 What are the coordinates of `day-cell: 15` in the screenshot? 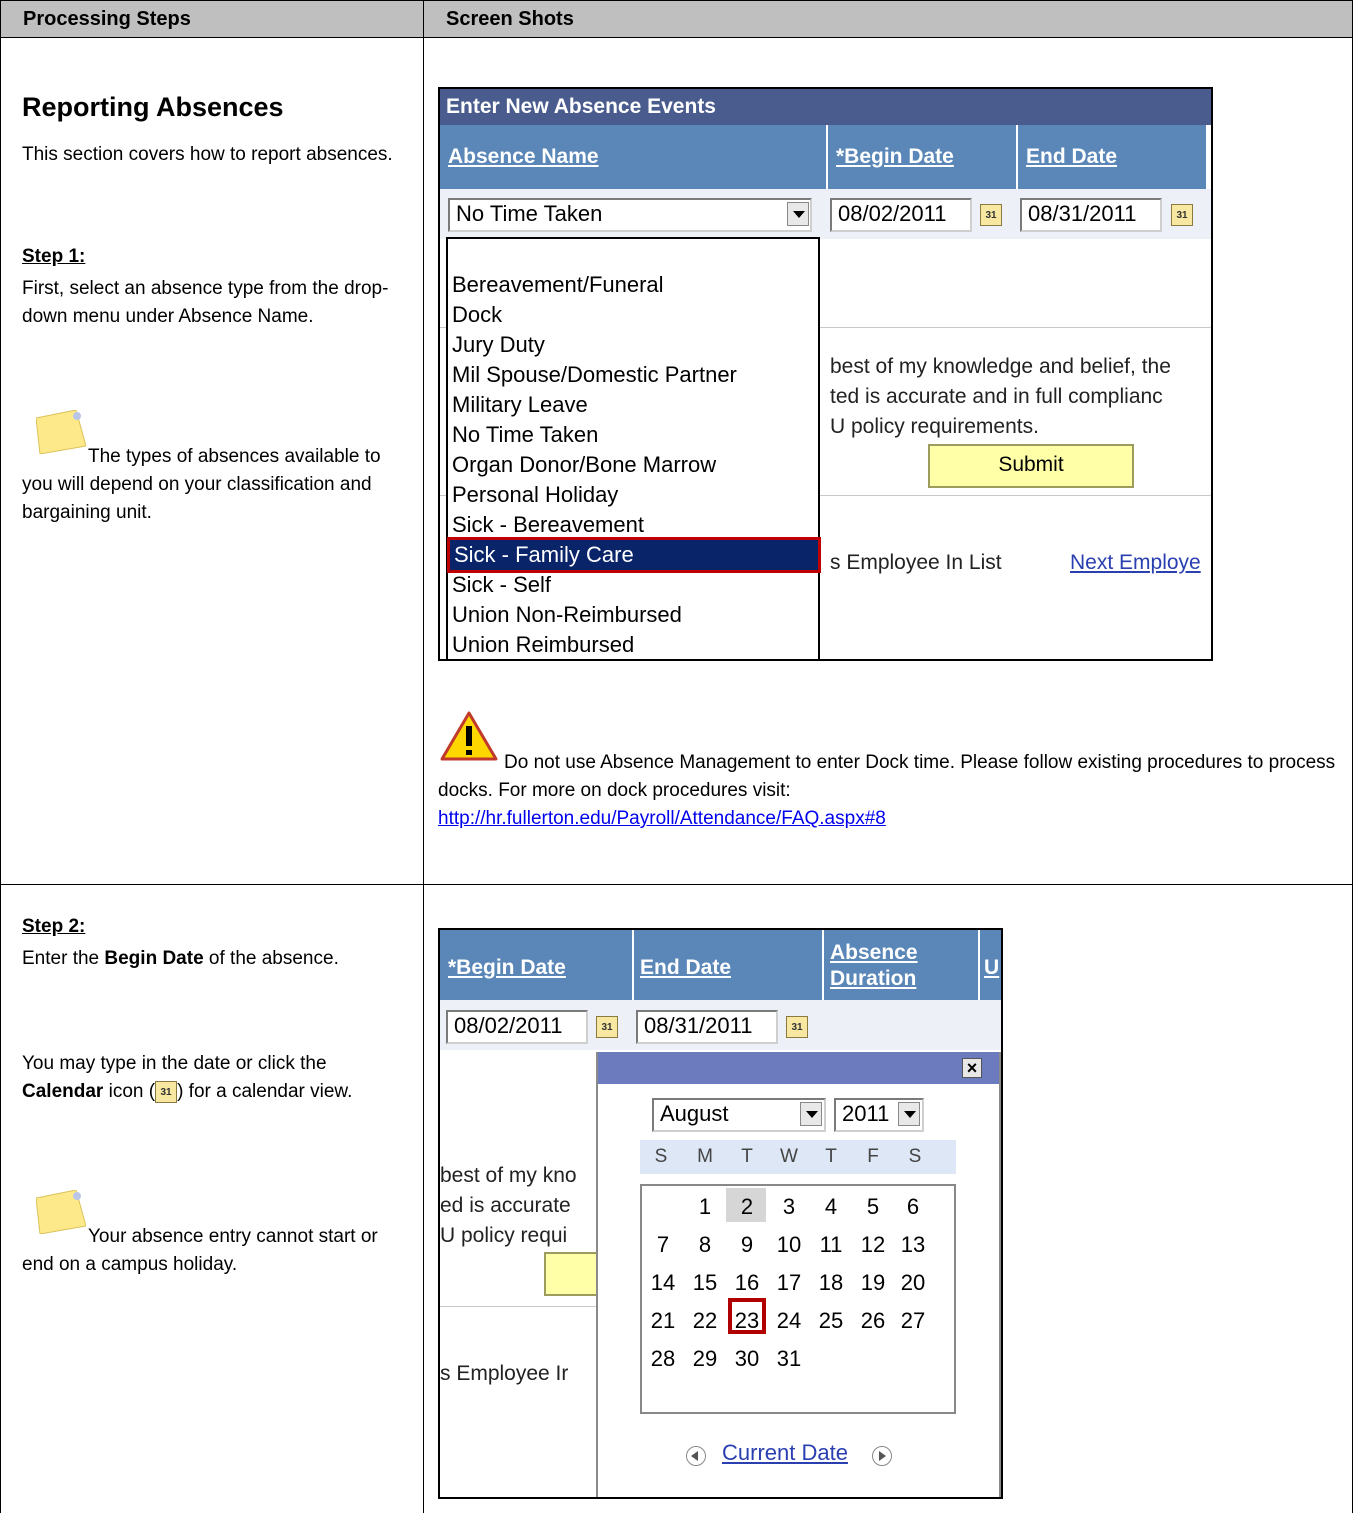 It's located at (705, 1283).